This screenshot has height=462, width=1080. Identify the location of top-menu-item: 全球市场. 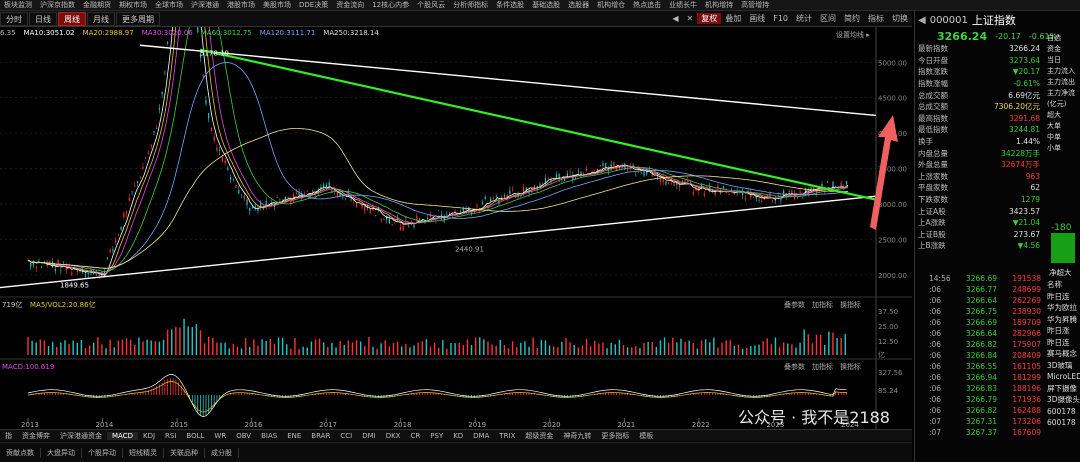
(169, 5).